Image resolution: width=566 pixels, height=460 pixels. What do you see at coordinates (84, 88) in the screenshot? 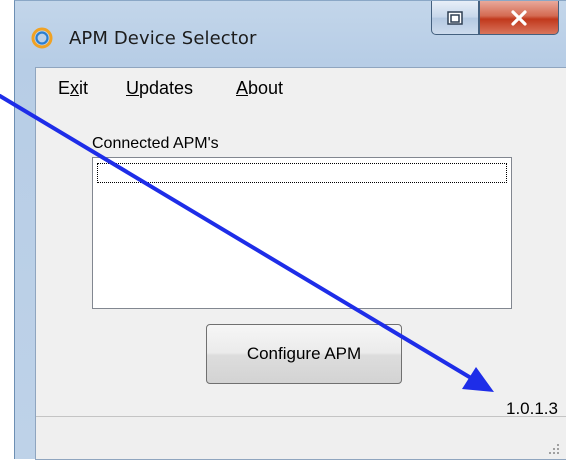
I see `menu-exit-label-rest: it` at bounding box center [84, 88].